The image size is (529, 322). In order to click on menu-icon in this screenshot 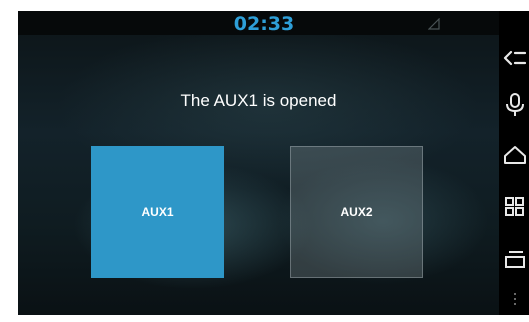, I will do `click(514, 259)`.